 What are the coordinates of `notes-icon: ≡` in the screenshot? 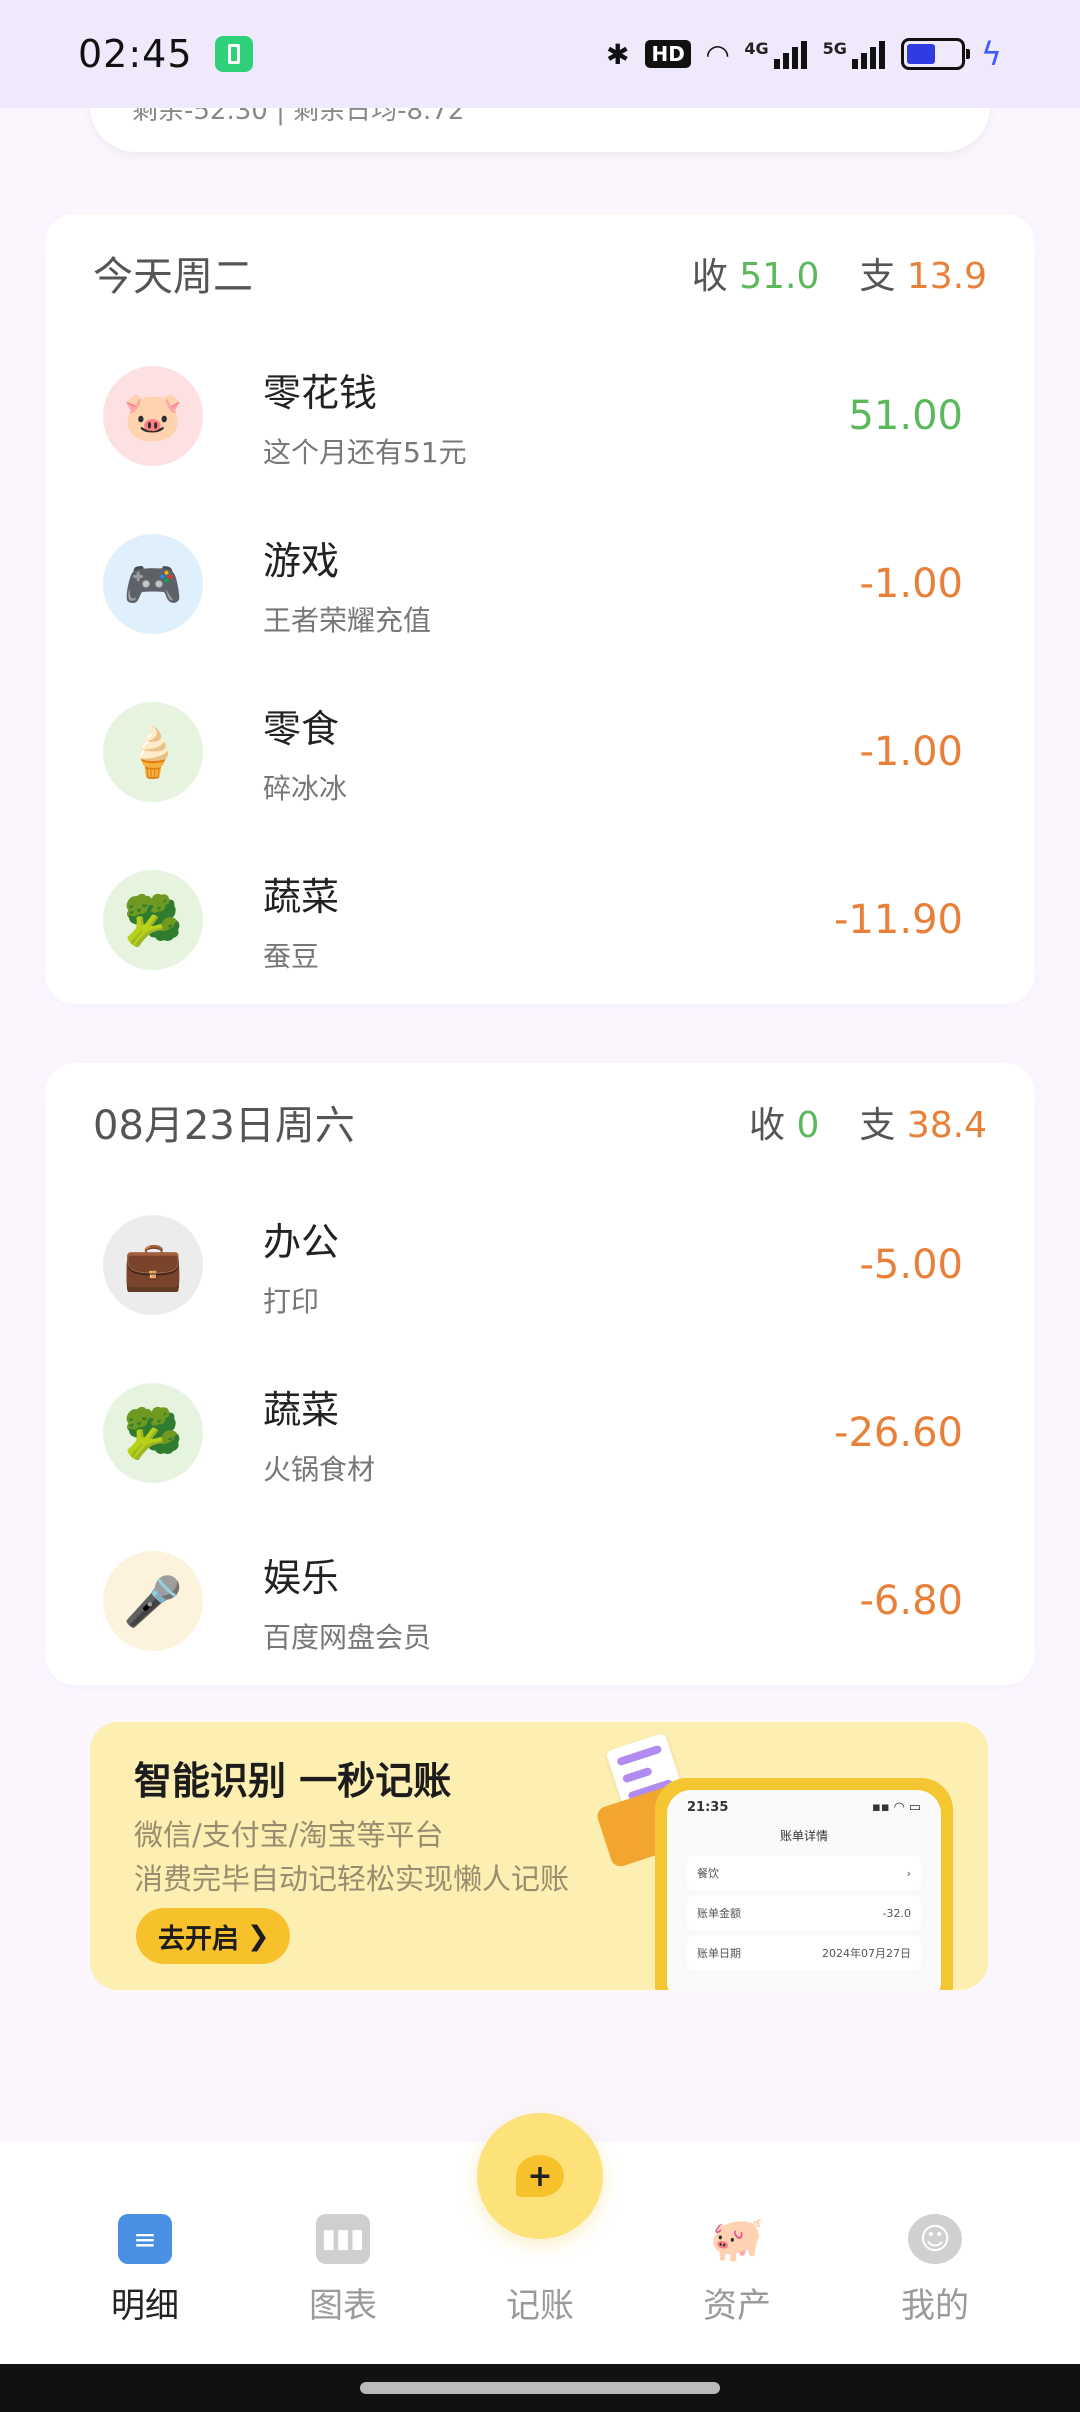 It's located at (145, 2239).